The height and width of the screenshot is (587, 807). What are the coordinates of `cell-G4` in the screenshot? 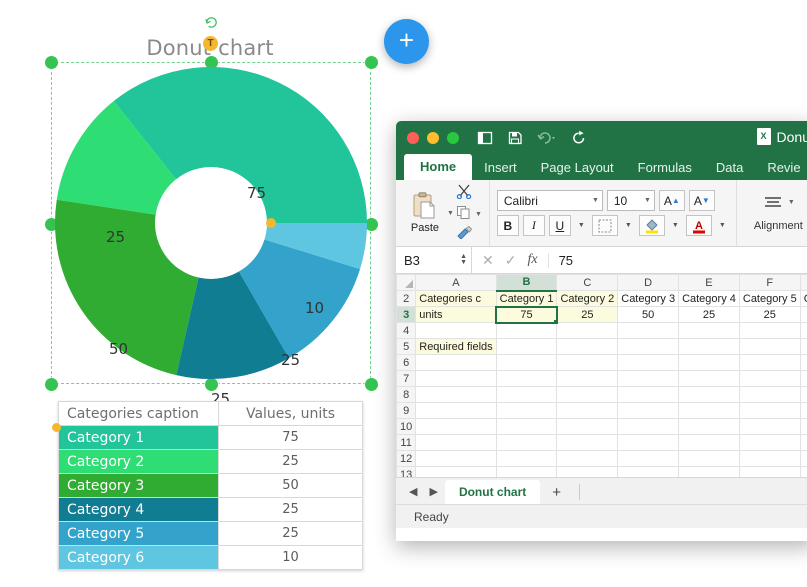 It's located at (803, 330).